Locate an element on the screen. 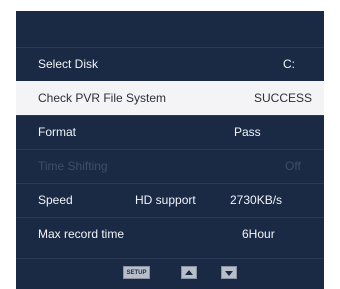  menu-row-time-shifting: Time Shifting Off is located at coordinates (170, 166).